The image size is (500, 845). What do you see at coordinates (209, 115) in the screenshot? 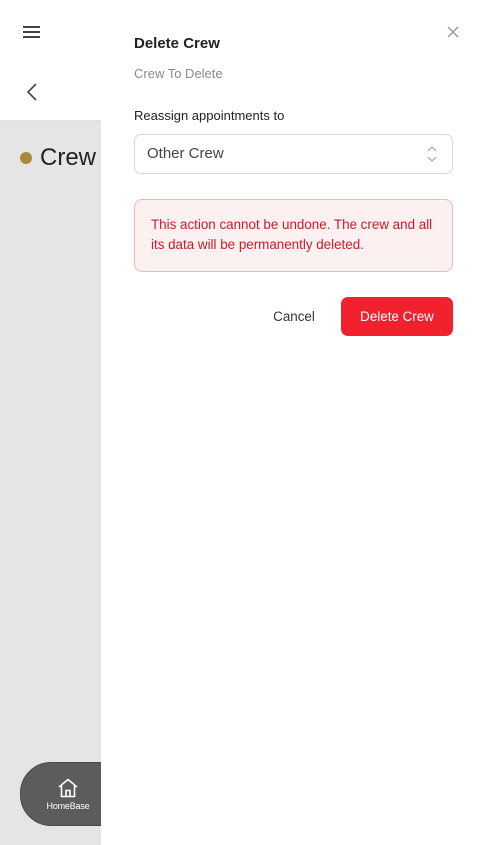
I see `reassign-label: Reassign appointments to` at bounding box center [209, 115].